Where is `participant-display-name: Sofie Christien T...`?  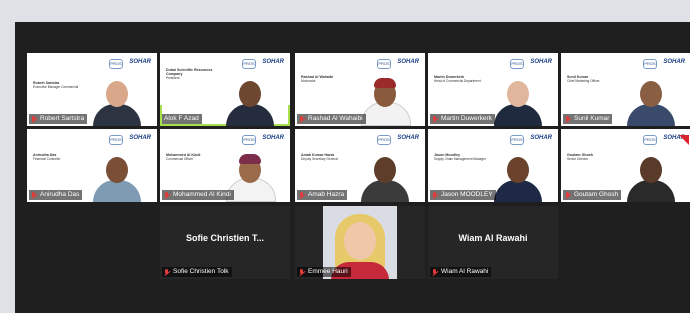
participant-display-name: Sofie Christien T... is located at coordinates (224, 238).